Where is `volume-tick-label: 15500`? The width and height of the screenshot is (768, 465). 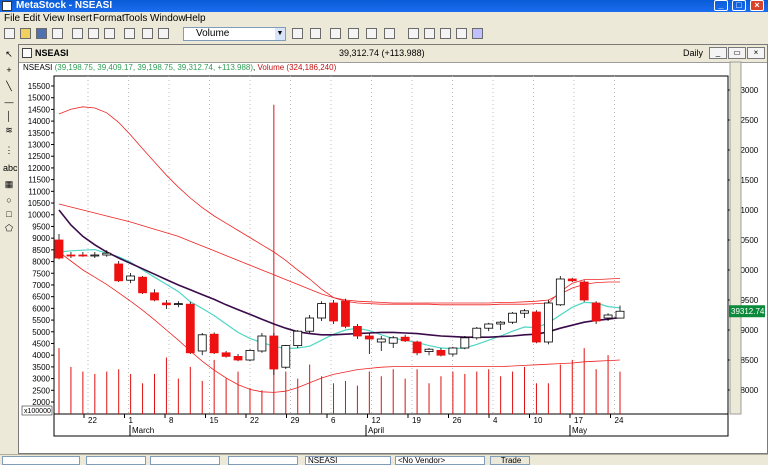 volume-tick-label: 15500 is located at coordinates (39, 86).